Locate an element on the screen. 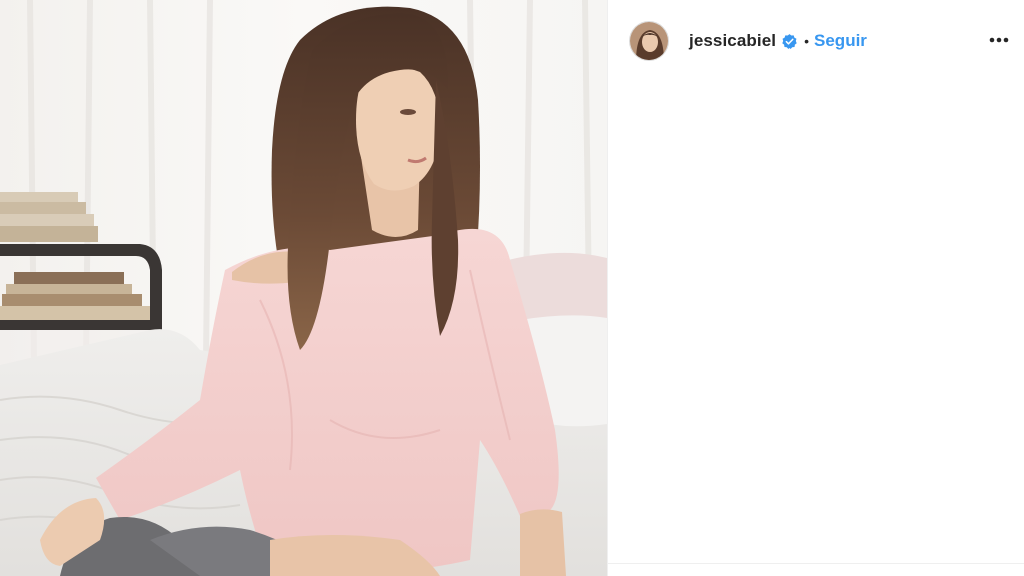 The image size is (1024, 576). follow-button: Seguir is located at coordinates (840, 41).